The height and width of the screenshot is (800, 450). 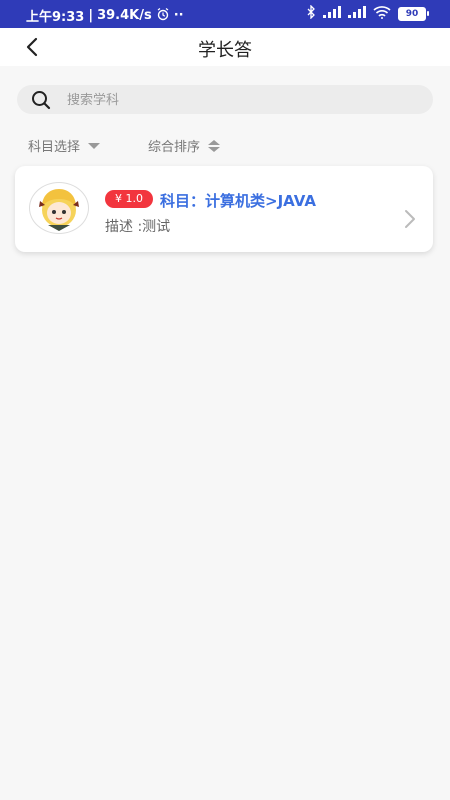 What do you see at coordinates (382, 14) in the screenshot?
I see `wifi-icon` at bounding box center [382, 14].